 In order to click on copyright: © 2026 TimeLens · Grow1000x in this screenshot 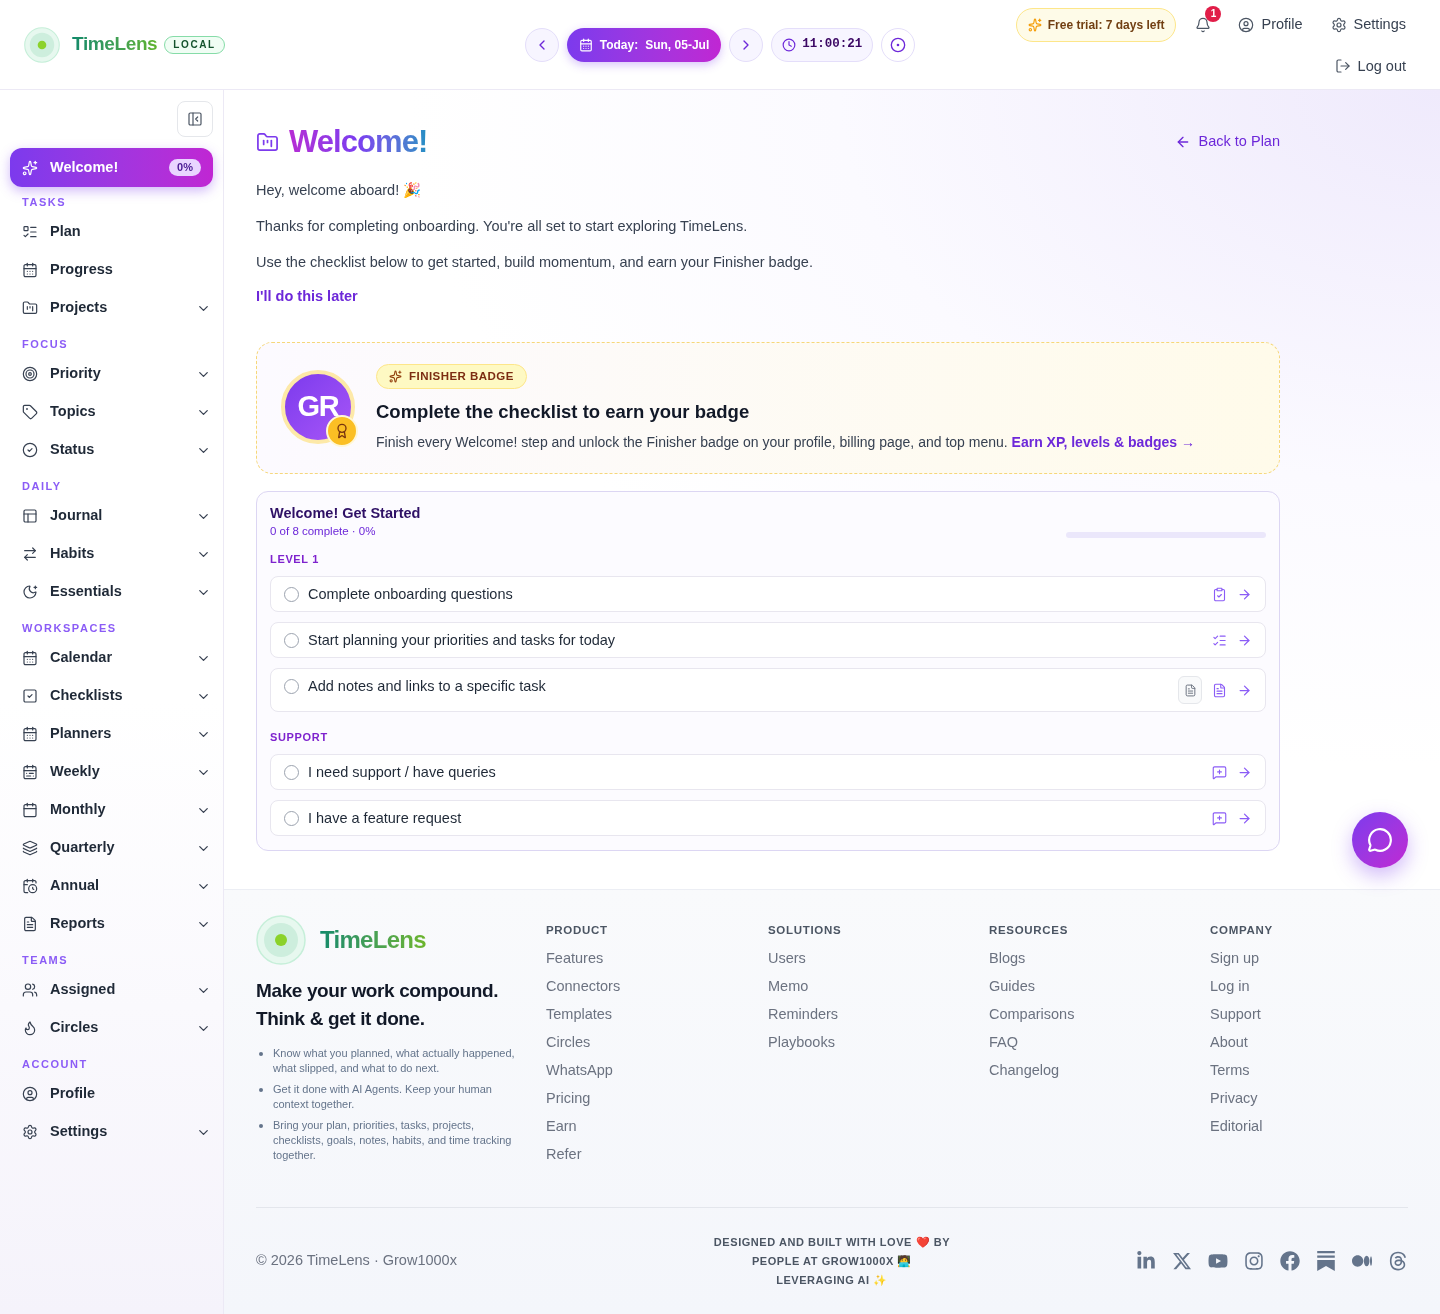, I will do `click(356, 1261)`.